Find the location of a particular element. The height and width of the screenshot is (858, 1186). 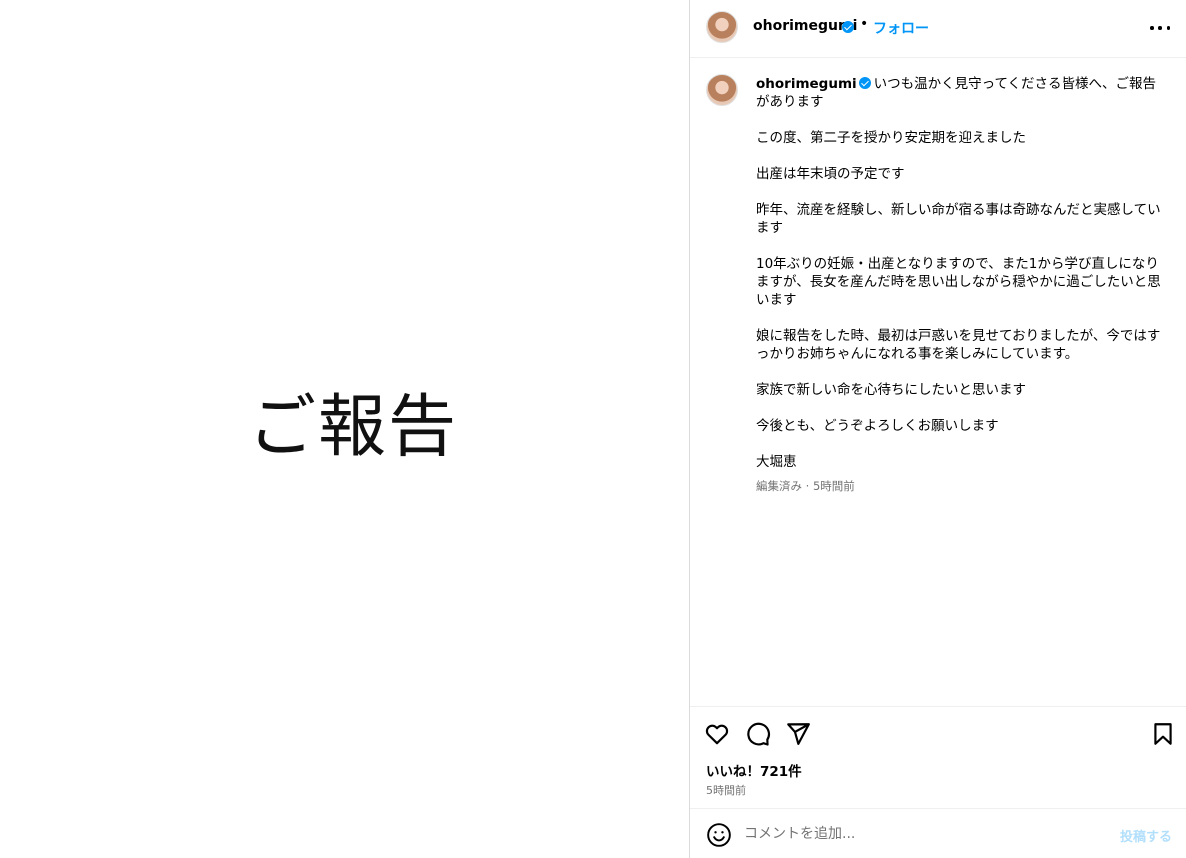

comment-input is located at coordinates (919, 834).